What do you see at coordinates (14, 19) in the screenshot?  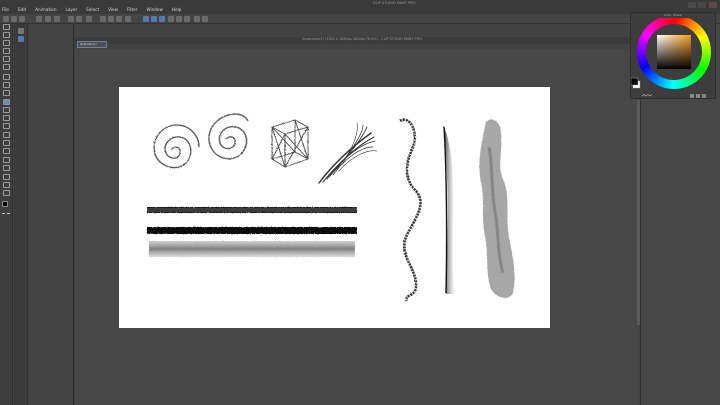 I see `open-icon` at bounding box center [14, 19].